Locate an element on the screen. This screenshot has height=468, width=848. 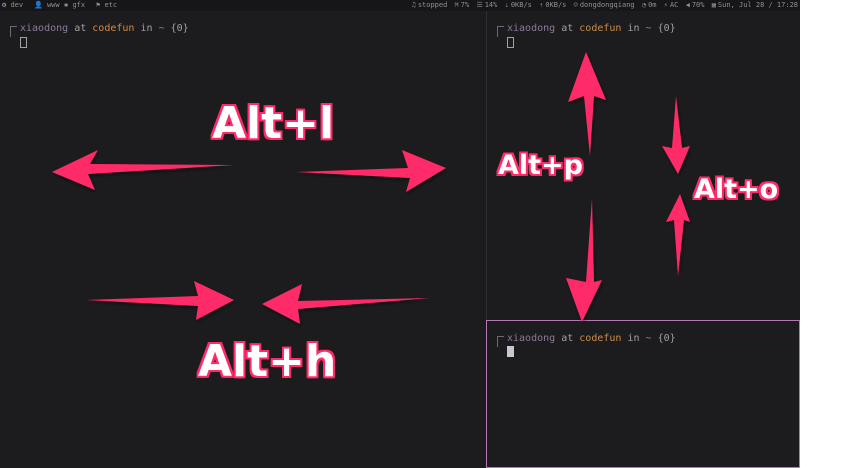
workspace-gfx: ✱ gfx is located at coordinates (74, 5).